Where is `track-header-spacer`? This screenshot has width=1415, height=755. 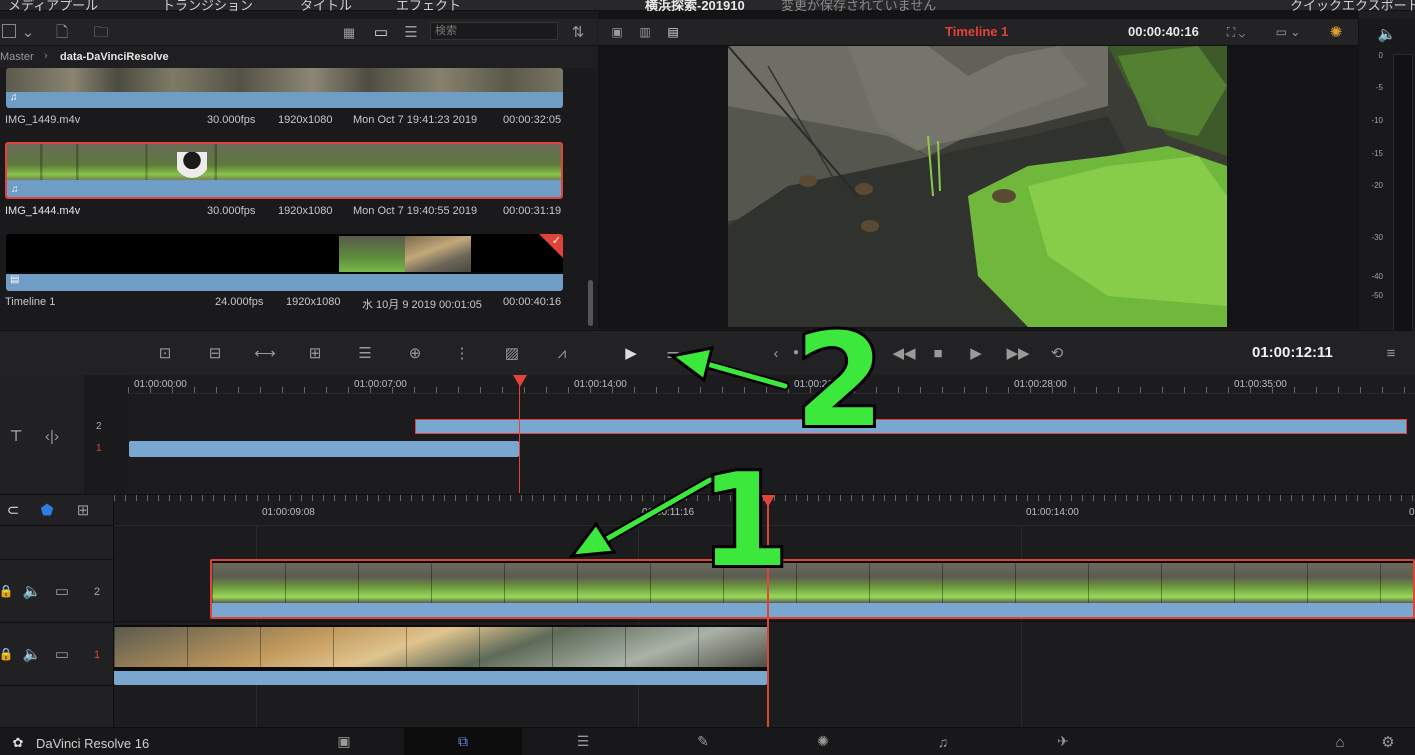 track-header-spacer is located at coordinates (57, 542).